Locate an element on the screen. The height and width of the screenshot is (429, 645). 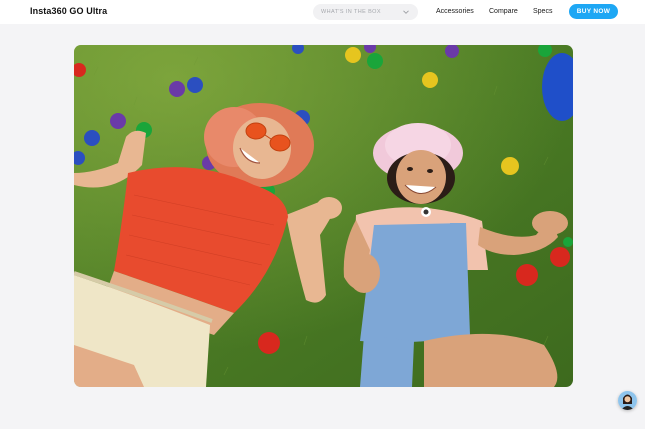
dropdown-label: WHAT'S IN THE BOX is located at coordinates (351, 12).